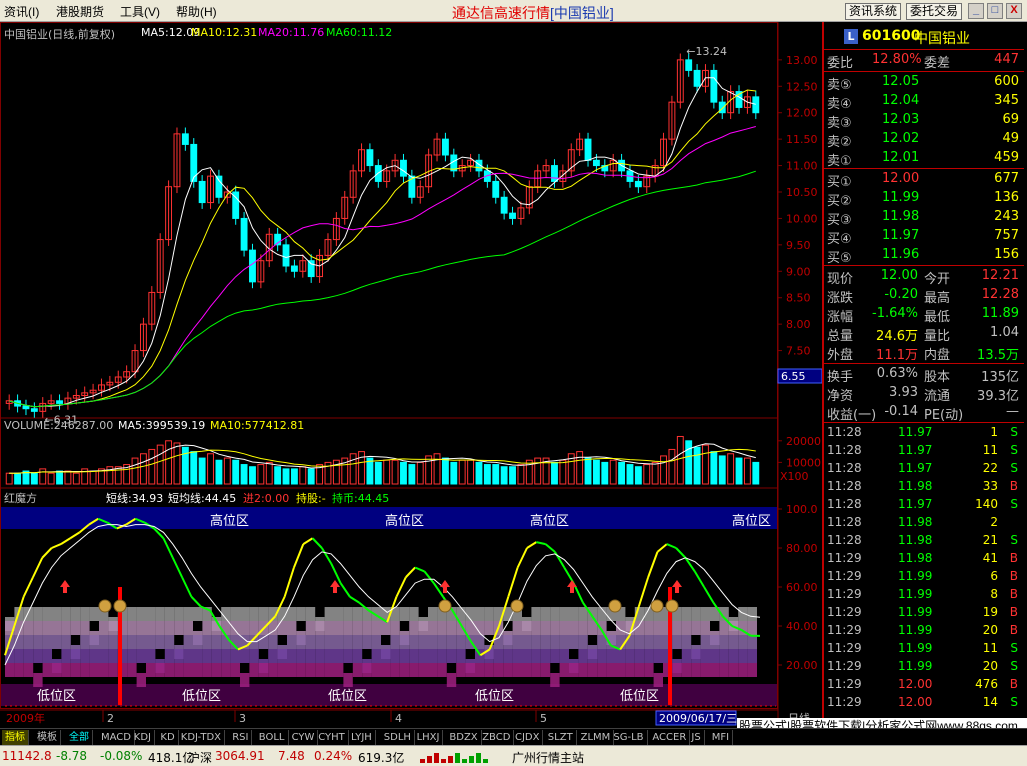 The height and width of the screenshot is (766, 1027). I want to click on indicator-tab: ZLMM, so click(596, 737).